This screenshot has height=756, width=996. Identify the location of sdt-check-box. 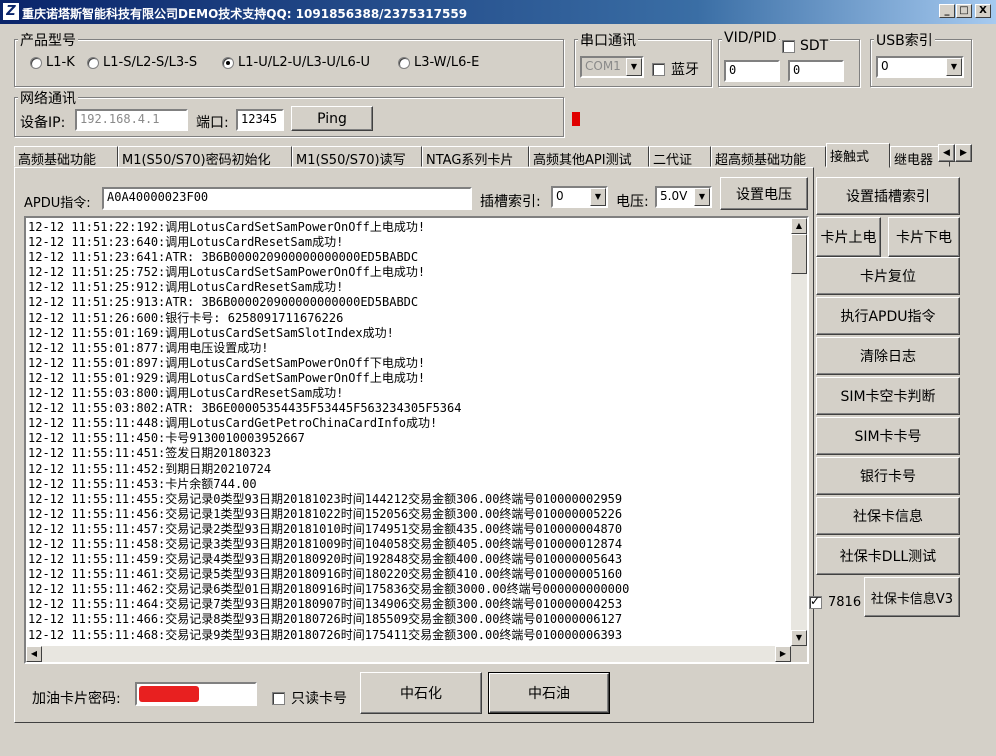
(788, 46).